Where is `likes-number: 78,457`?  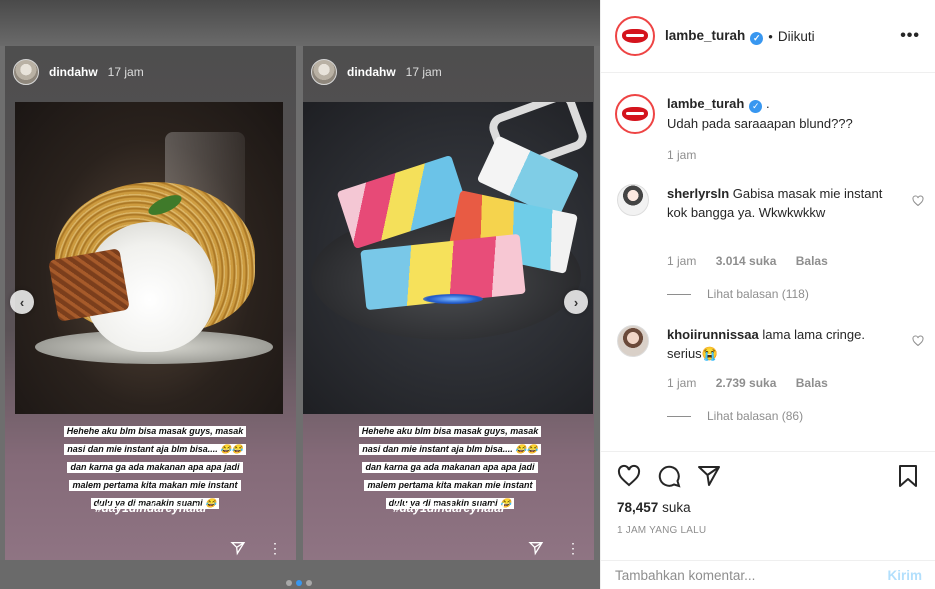 likes-number: 78,457 is located at coordinates (637, 507).